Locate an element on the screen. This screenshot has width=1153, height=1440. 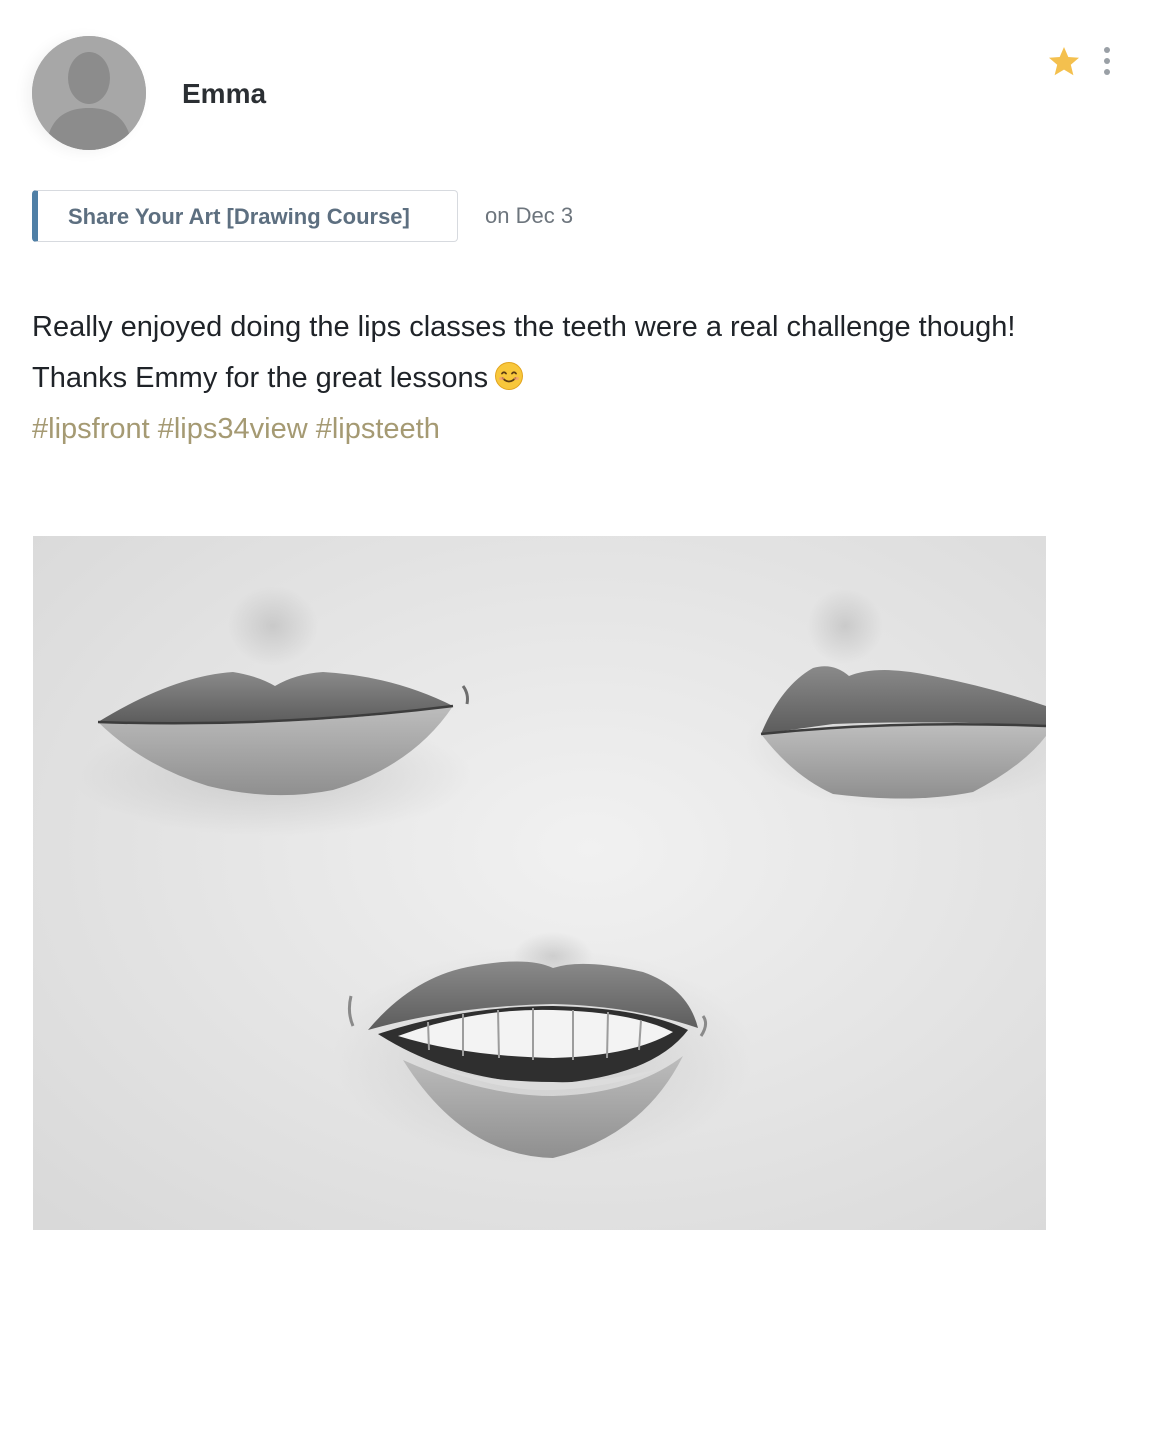
hashtag-link: #lipsteeth is located at coordinates (378, 429).